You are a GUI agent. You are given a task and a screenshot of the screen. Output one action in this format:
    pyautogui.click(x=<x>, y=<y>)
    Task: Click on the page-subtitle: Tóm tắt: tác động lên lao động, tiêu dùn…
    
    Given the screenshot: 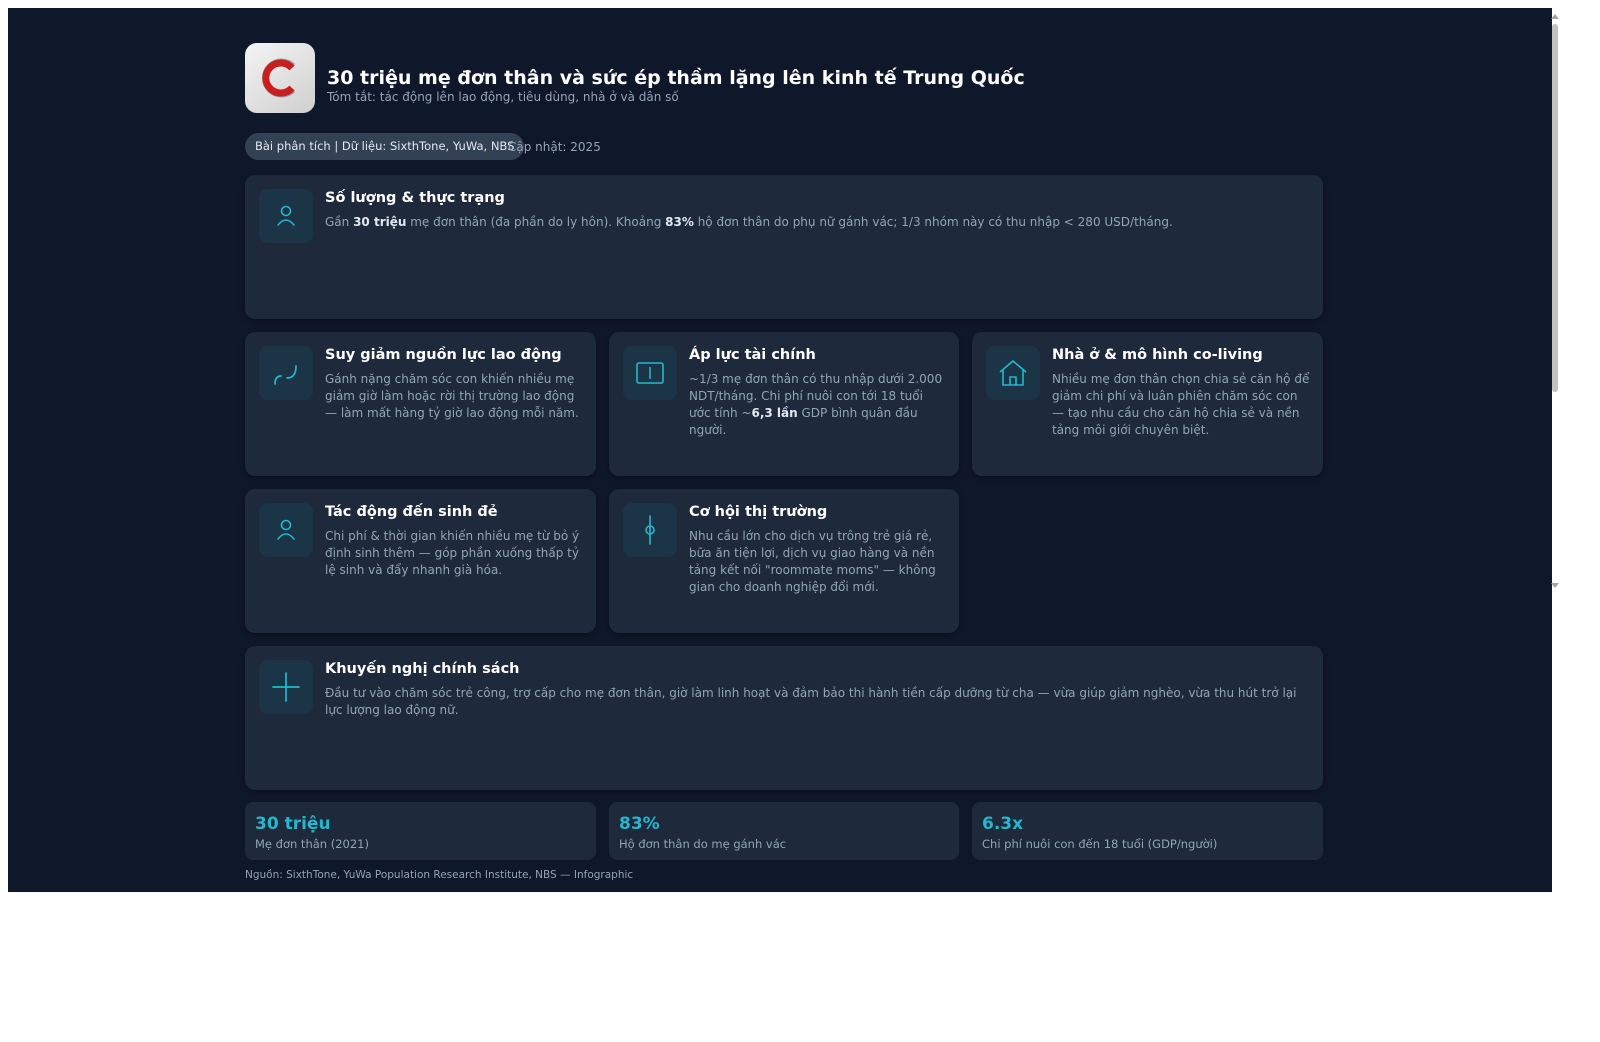 What is the action you would take?
    pyautogui.click(x=503, y=97)
    